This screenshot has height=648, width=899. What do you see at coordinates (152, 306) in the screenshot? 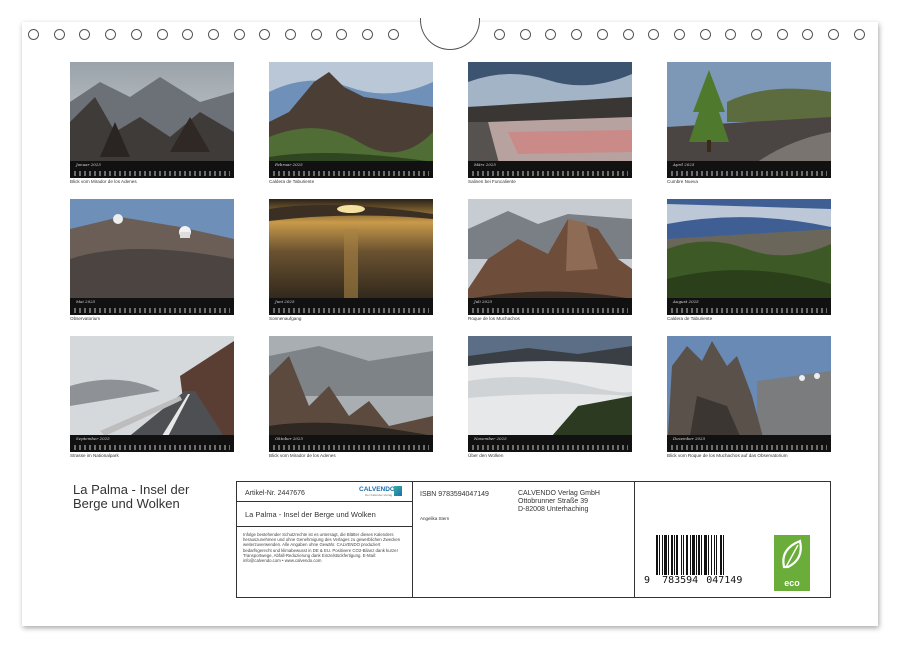
I see `calendar-strip: Mai 2025` at bounding box center [152, 306].